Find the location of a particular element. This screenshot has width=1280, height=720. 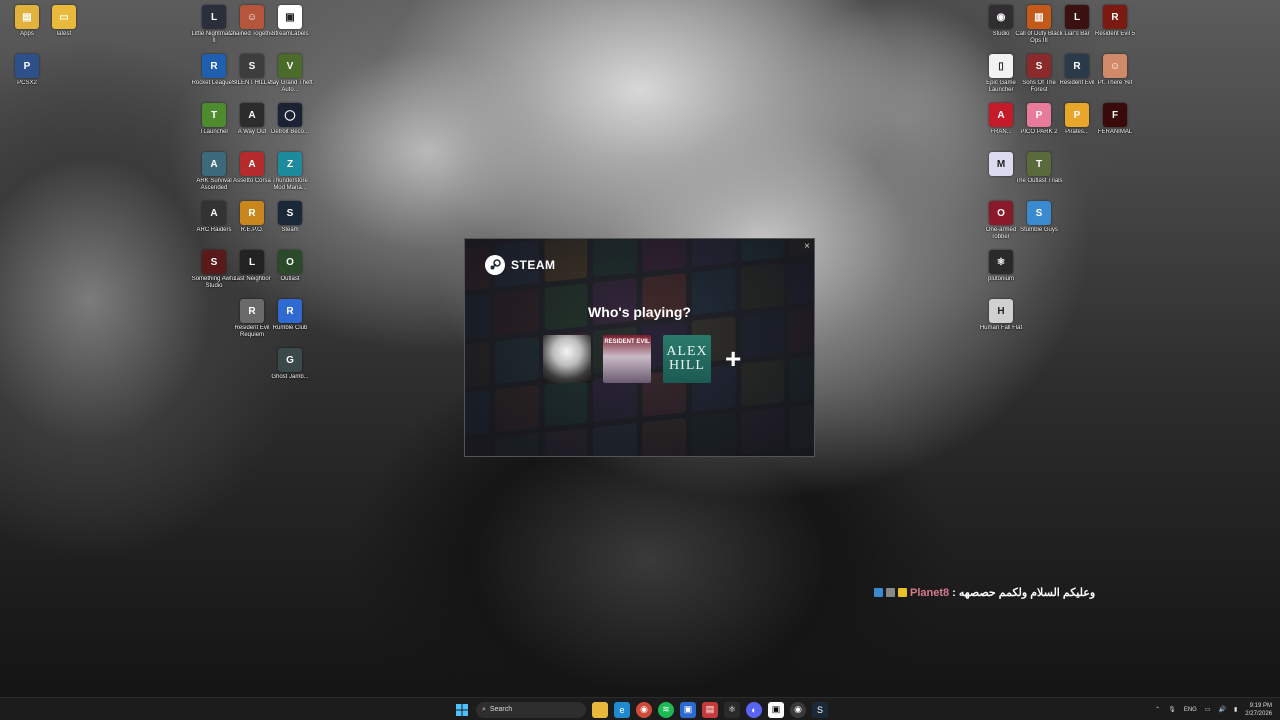

store-icon: ▣ is located at coordinates (688, 709).